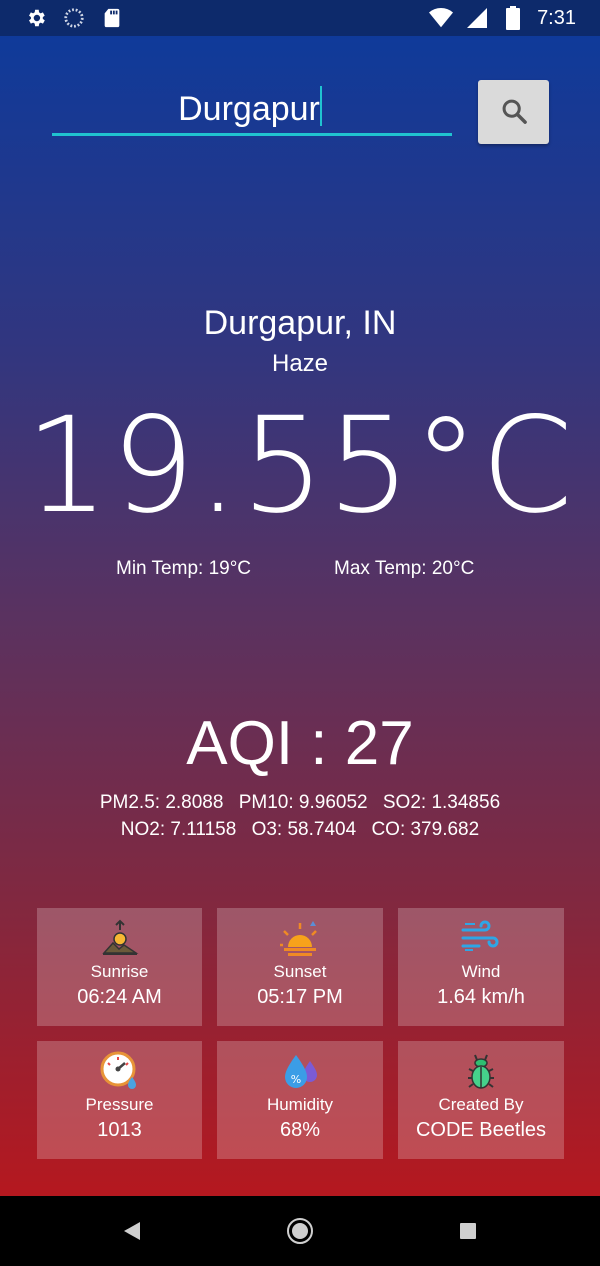 The height and width of the screenshot is (1266, 600). Describe the element at coordinates (178, 829) in the screenshot. I see `no2-value: NO2: 7.11158` at that location.